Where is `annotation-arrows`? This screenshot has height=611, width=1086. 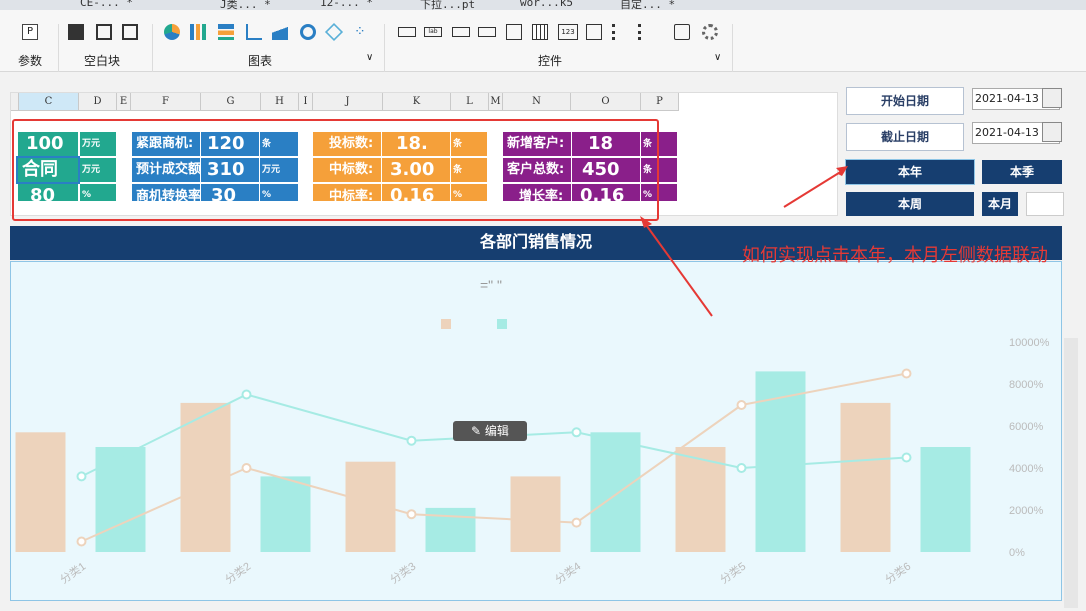
annotation-arrows is located at coordinates (744, 241).